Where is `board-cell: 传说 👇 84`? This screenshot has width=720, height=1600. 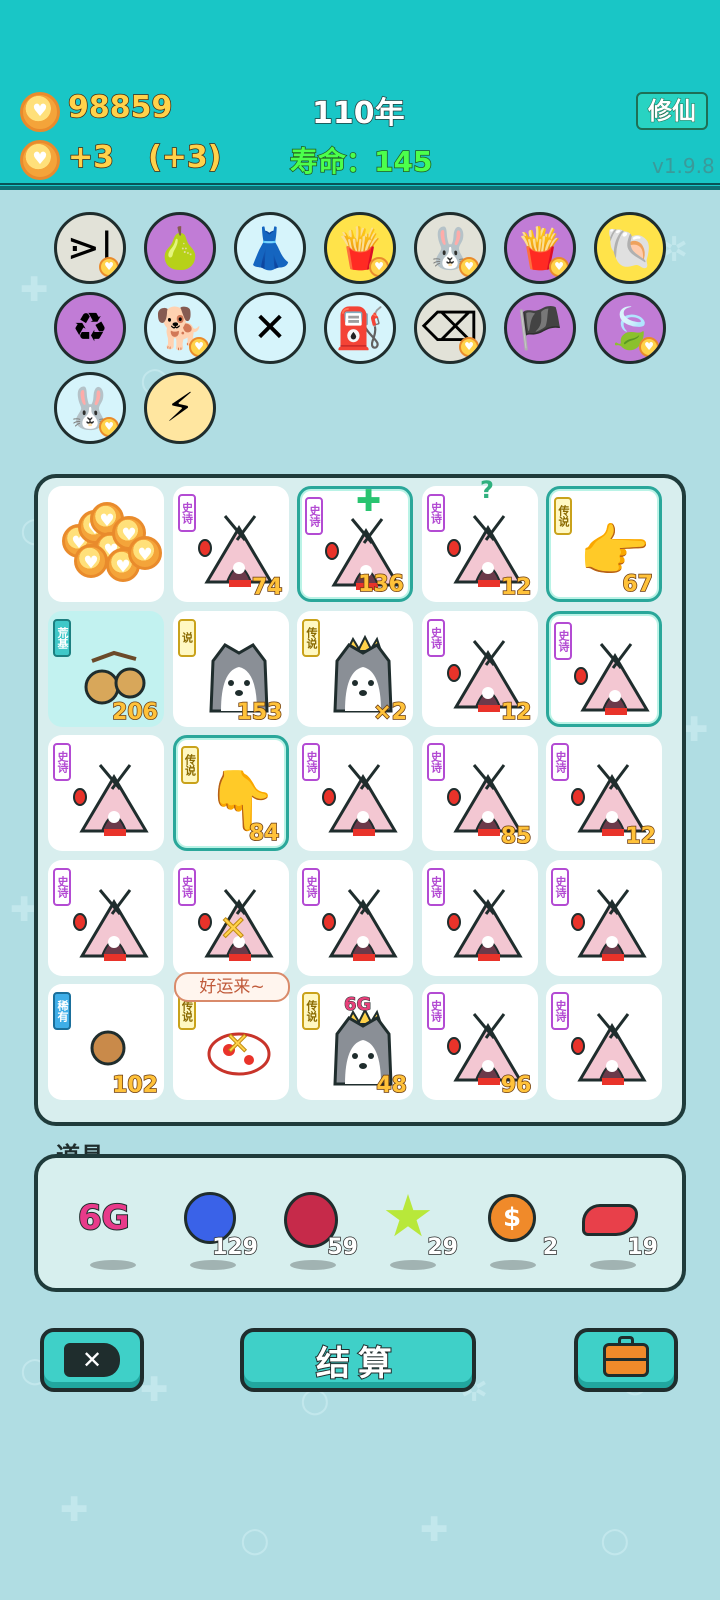
board-cell: 传说 👇 84 is located at coordinates (230, 793).